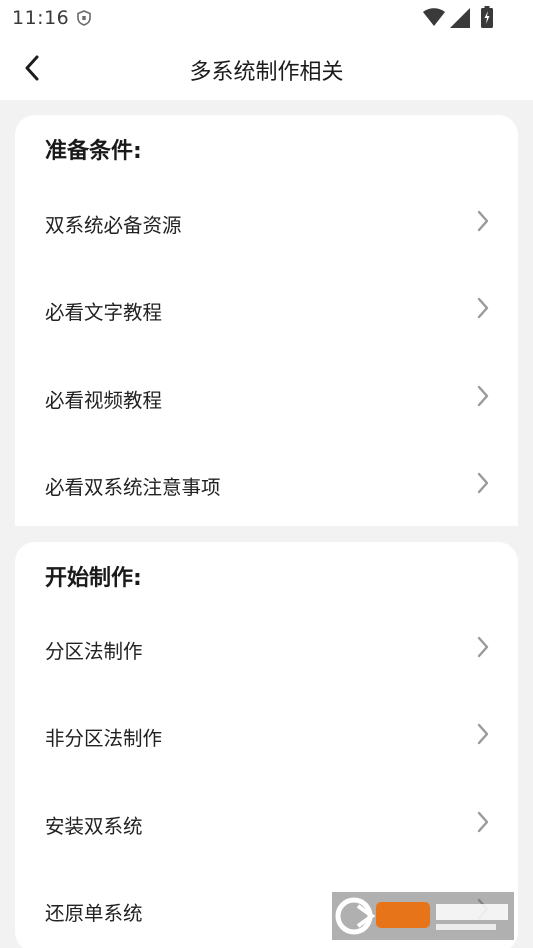 This screenshot has width=533, height=948. I want to click on status-time: 11:16, so click(41, 18).